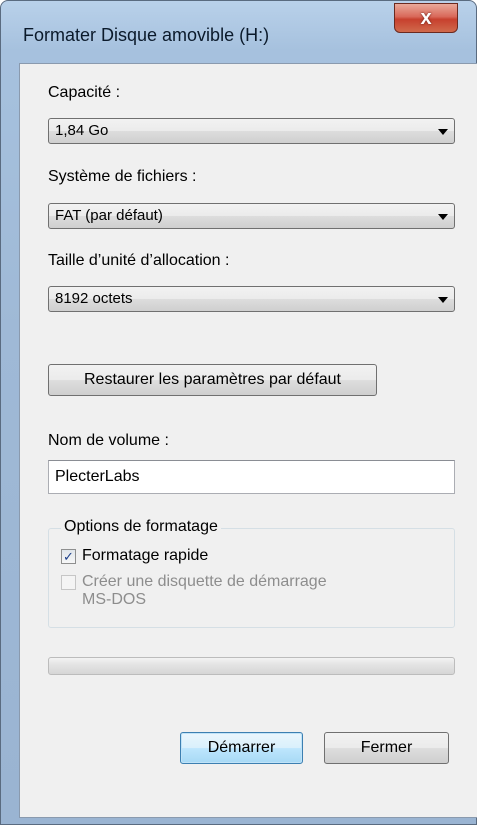  What do you see at coordinates (139, 260) in the screenshot?
I see `allocation-label: Taille d’unité d’allocation :` at bounding box center [139, 260].